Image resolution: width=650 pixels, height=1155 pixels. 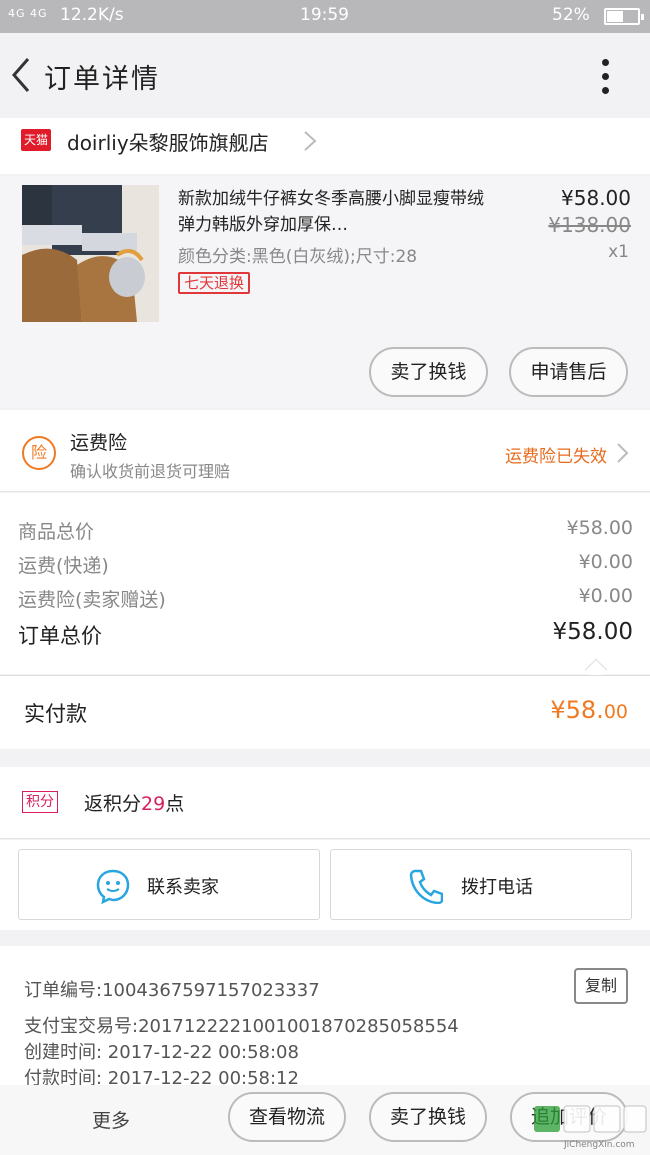 What do you see at coordinates (241, 1026) in the screenshot?
I see `alipay-number: 支付宝交易号:2017122221001001870285058554` at bounding box center [241, 1026].